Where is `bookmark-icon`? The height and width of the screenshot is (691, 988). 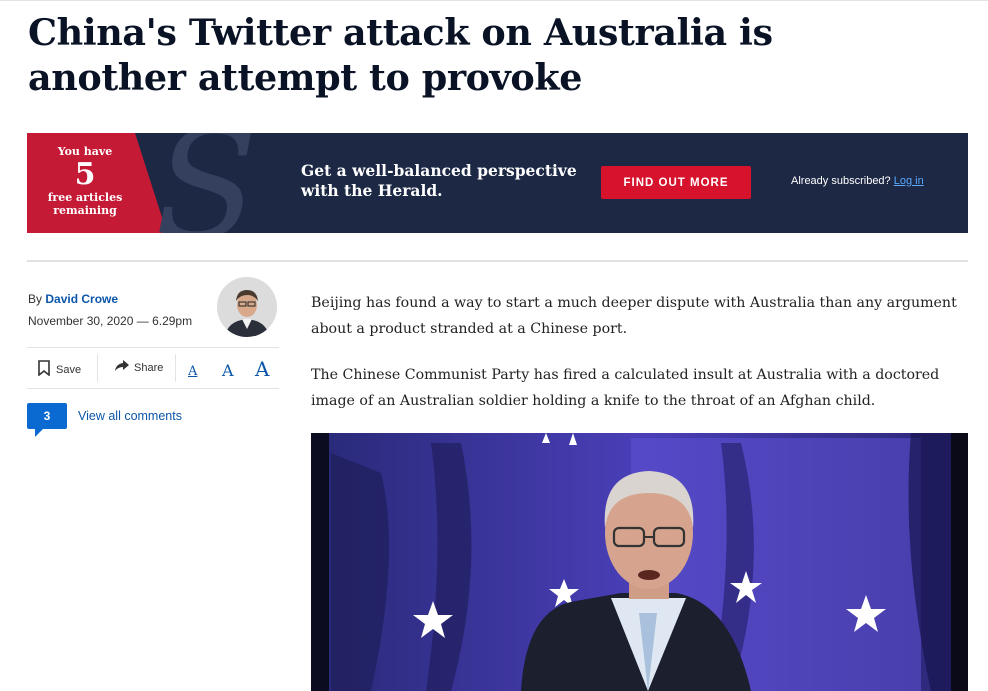 bookmark-icon is located at coordinates (44, 369).